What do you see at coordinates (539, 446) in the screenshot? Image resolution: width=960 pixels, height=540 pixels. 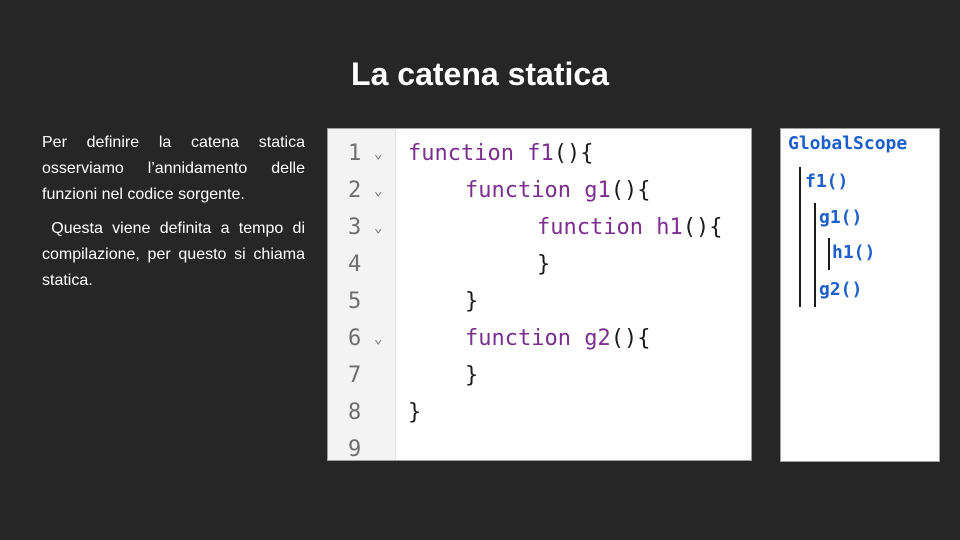 I see `code-line: 9` at bounding box center [539, 446].